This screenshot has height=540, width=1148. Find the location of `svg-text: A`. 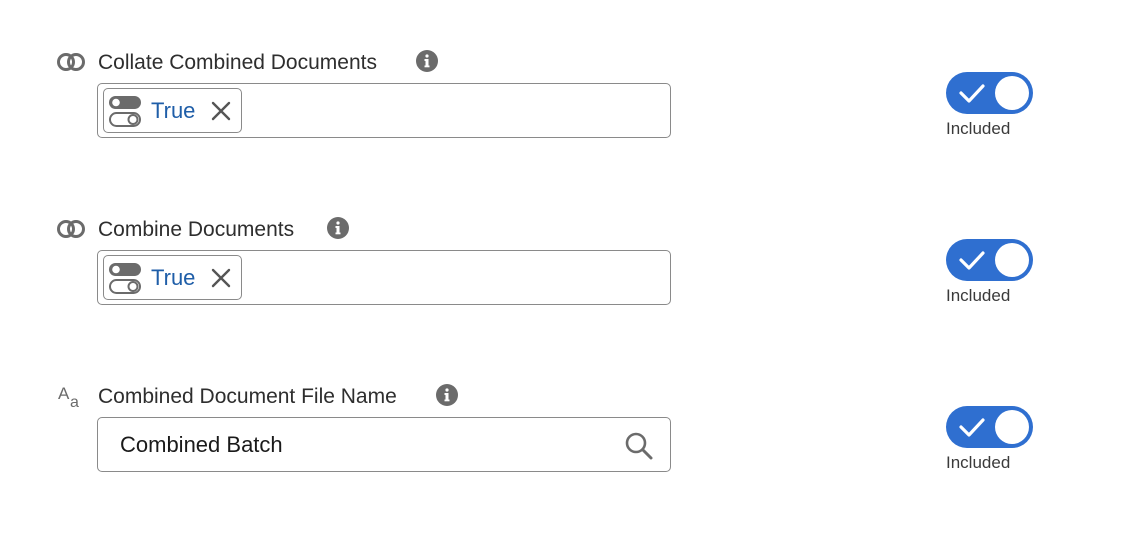

svg-text: A is located at coordinates (64, 393).